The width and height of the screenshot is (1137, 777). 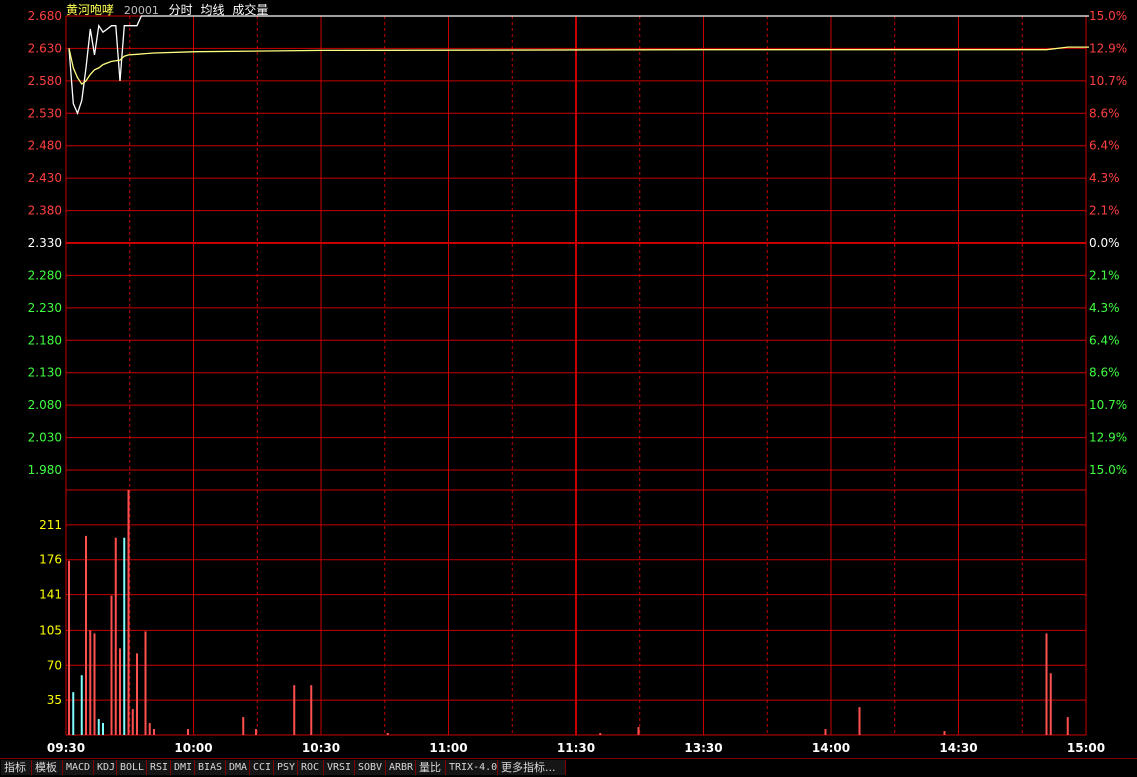 I want to click on tab-rsi: RSI, so click(x=159, y=767).